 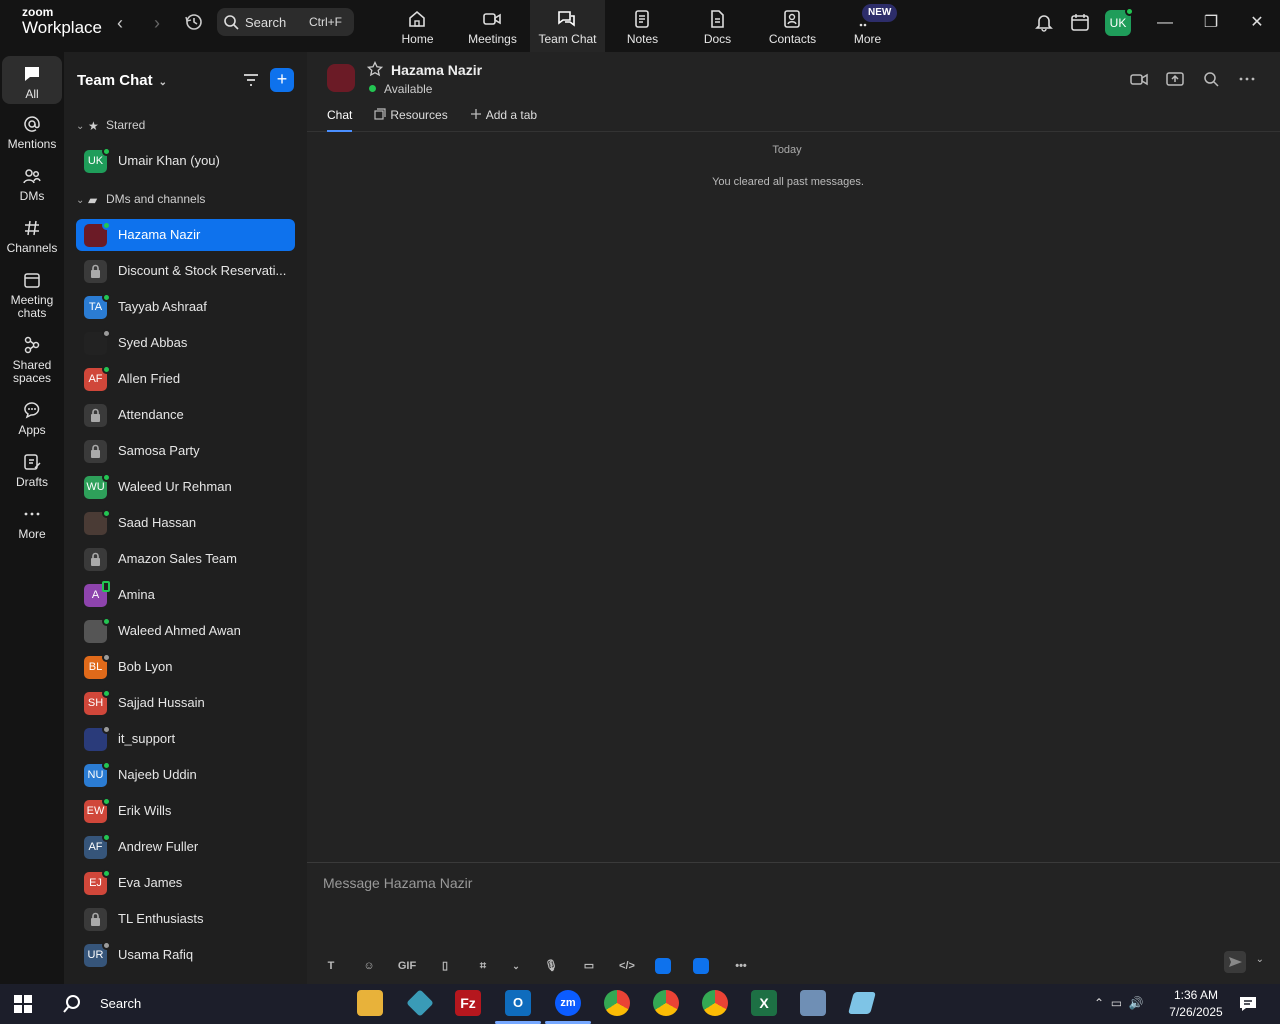 I want to click on rail-channels-label: Channels, so click(x=32, y=248).